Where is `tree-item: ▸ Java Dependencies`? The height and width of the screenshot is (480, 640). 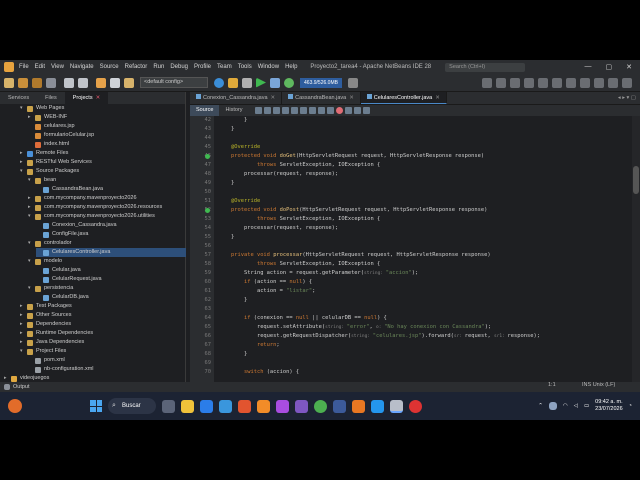
tree-item: ▸ Java Dependencies is located at coordinates (52, 342).